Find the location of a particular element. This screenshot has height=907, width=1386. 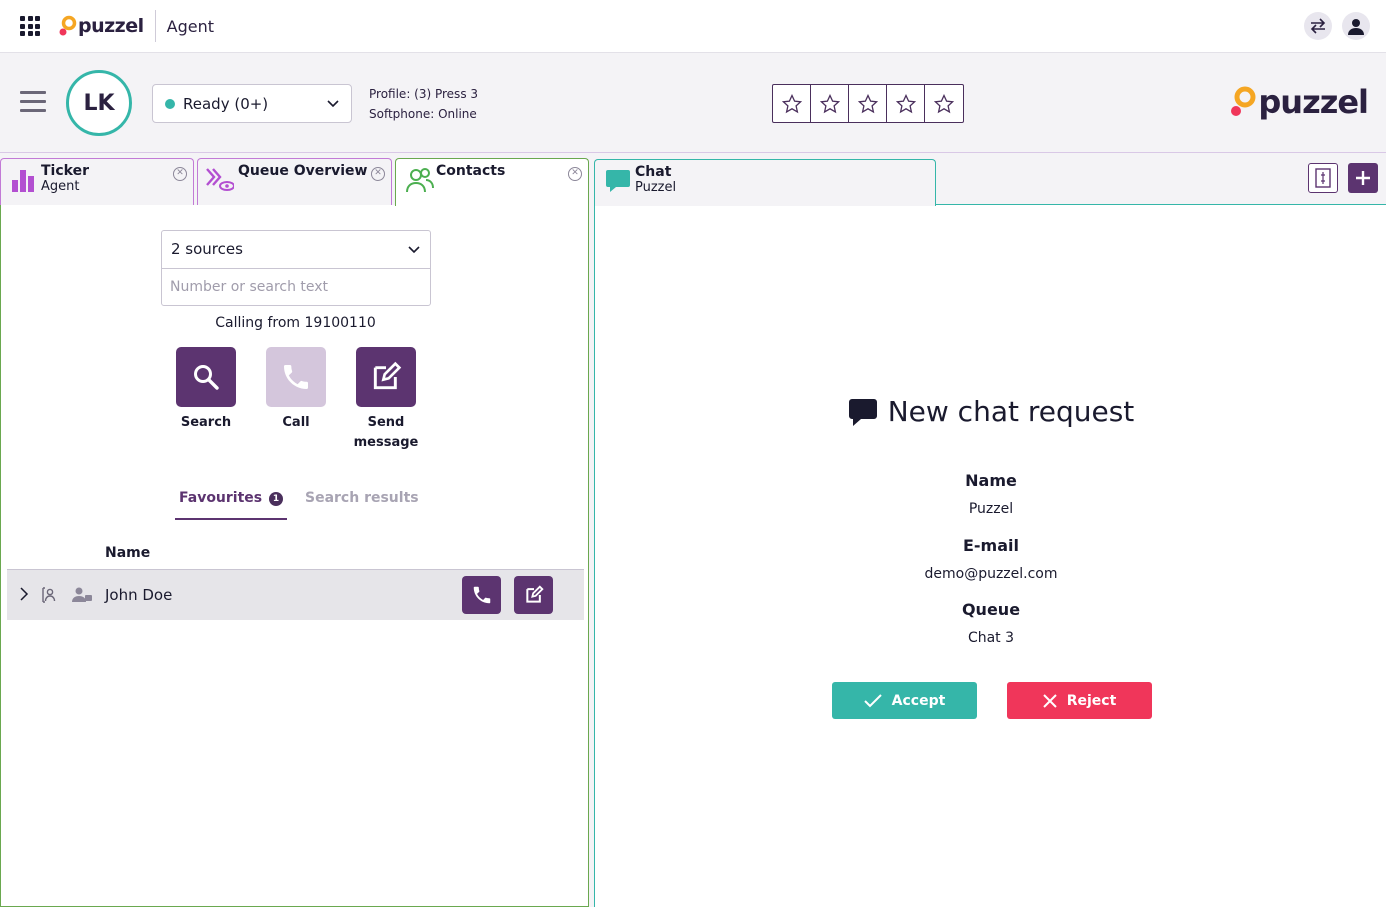

action-label: Call is located at coordinates (296, 422).